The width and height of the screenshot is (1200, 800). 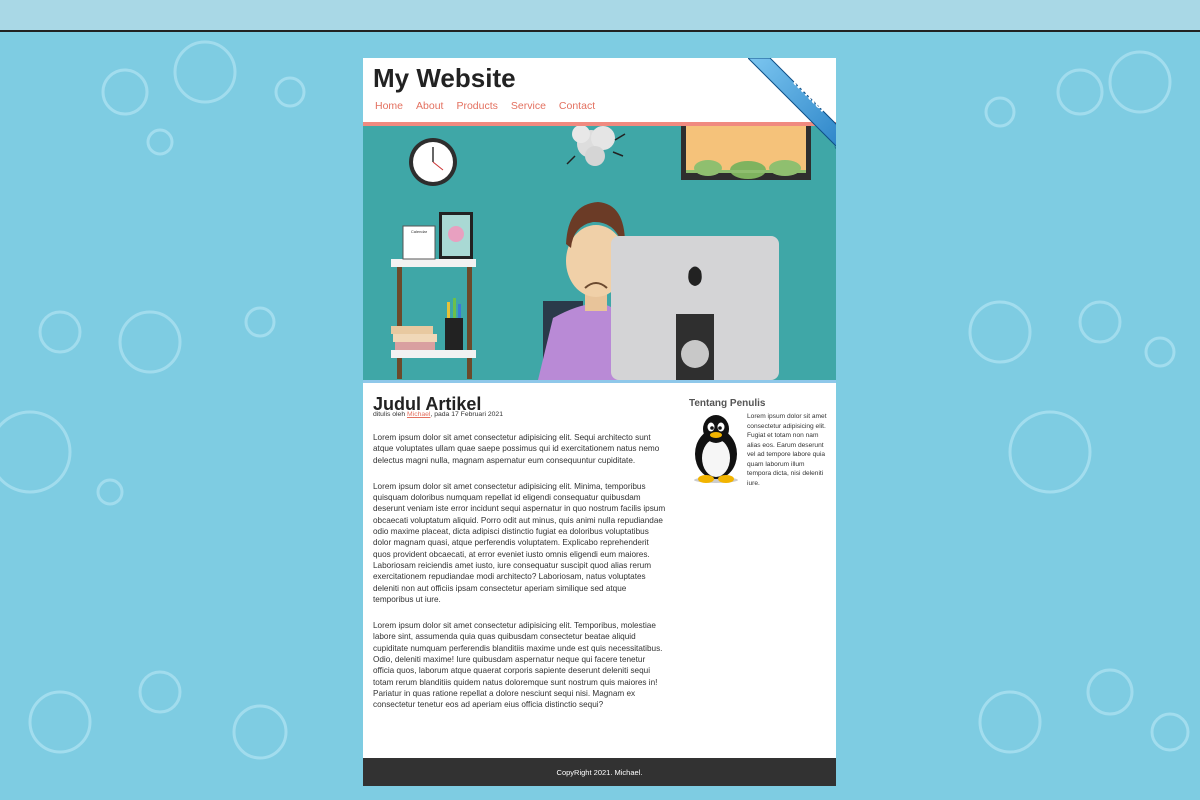 I want to click on byline-suffix: , pada 17 Februari 2021, so click(x=466, y=414).